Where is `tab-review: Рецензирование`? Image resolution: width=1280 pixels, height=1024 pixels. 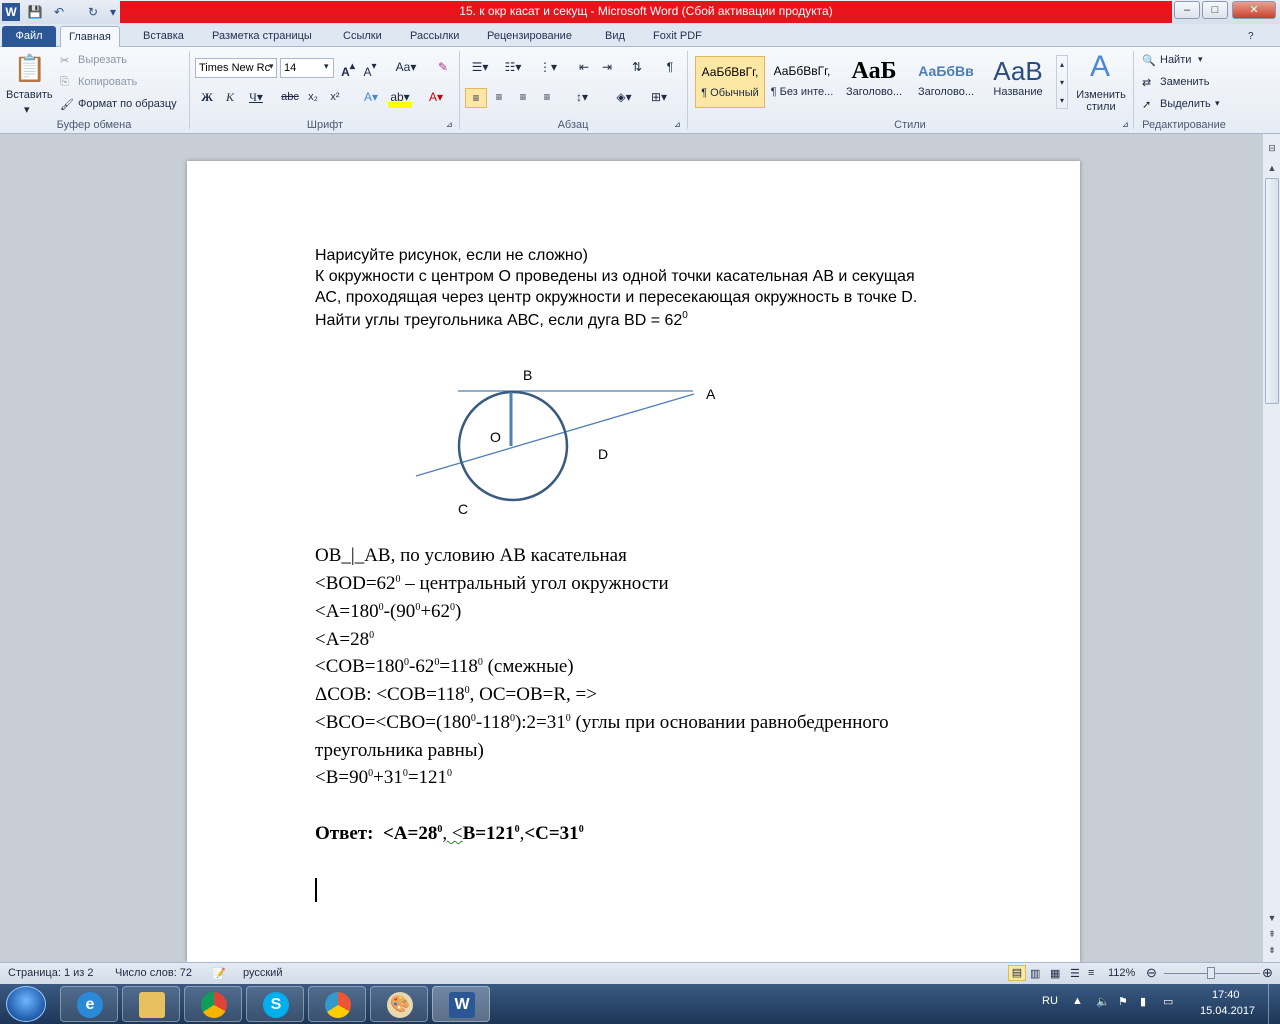
tab-review: Рецензирование is located at coordinates (529, 36).